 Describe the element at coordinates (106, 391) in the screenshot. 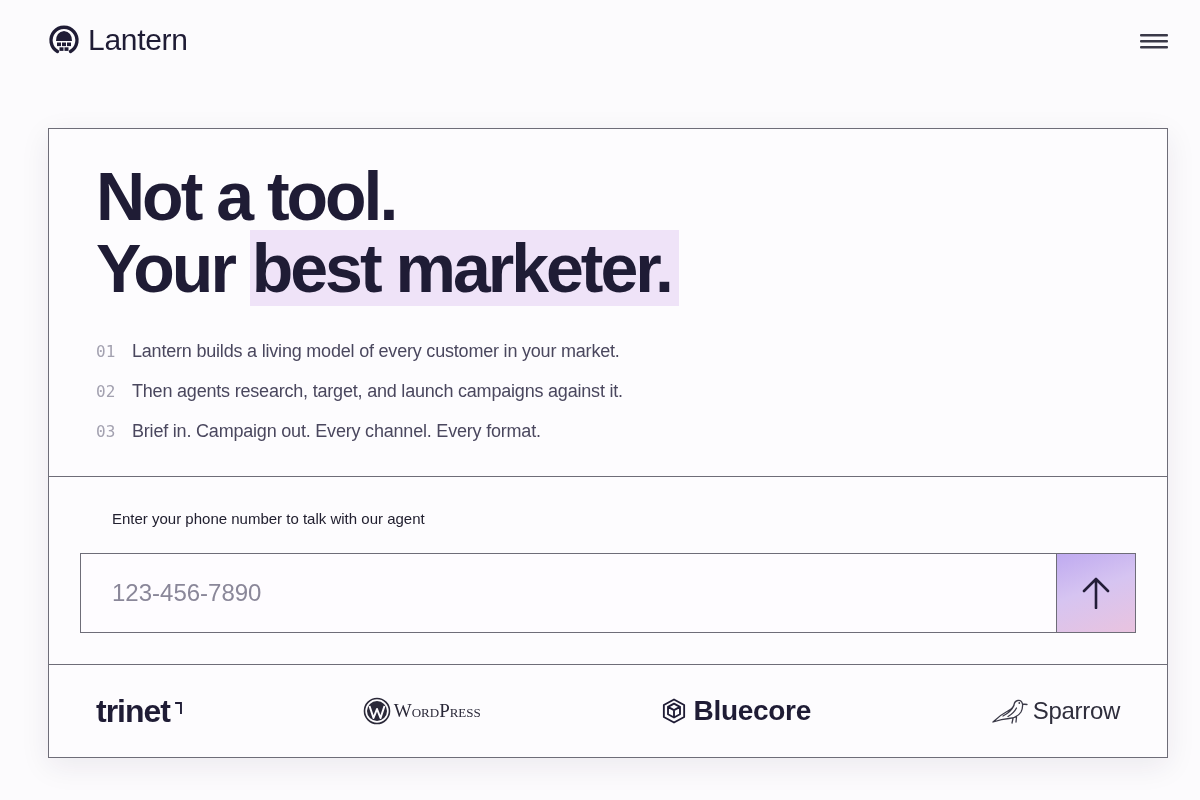

I see `step-number: 02` at that location.